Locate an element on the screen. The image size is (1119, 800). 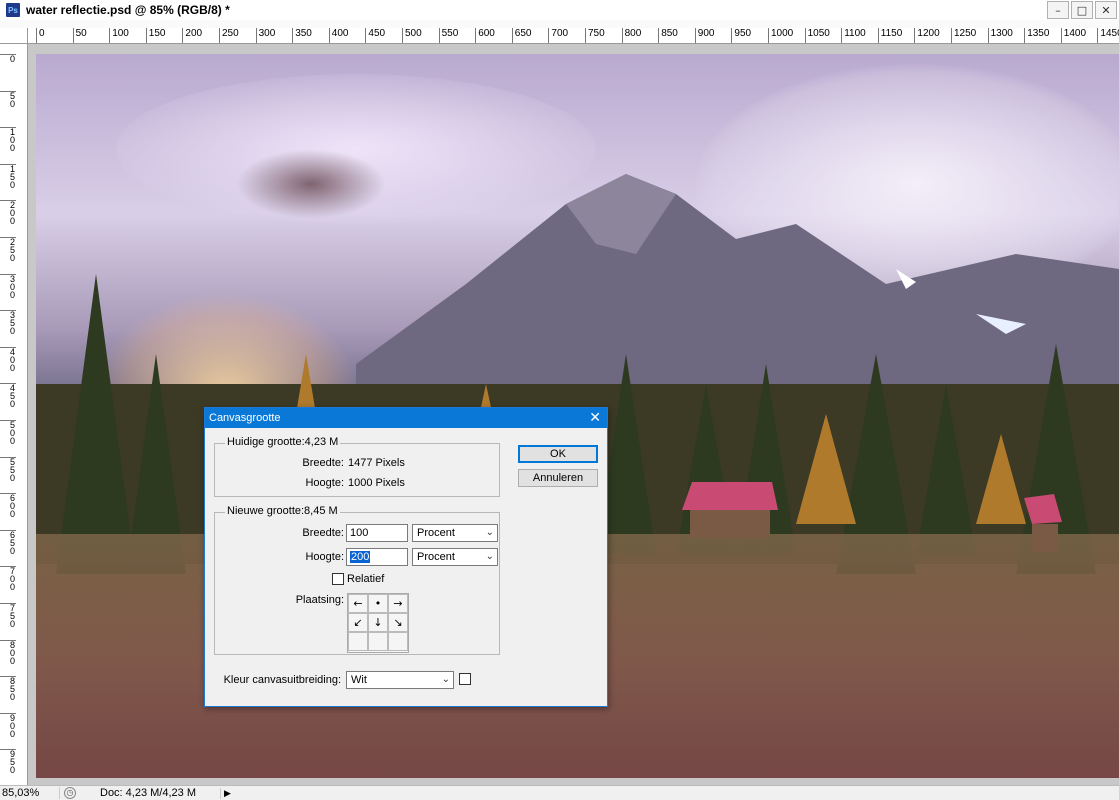
extension-color-swatch is located at coordinates (465, 679).